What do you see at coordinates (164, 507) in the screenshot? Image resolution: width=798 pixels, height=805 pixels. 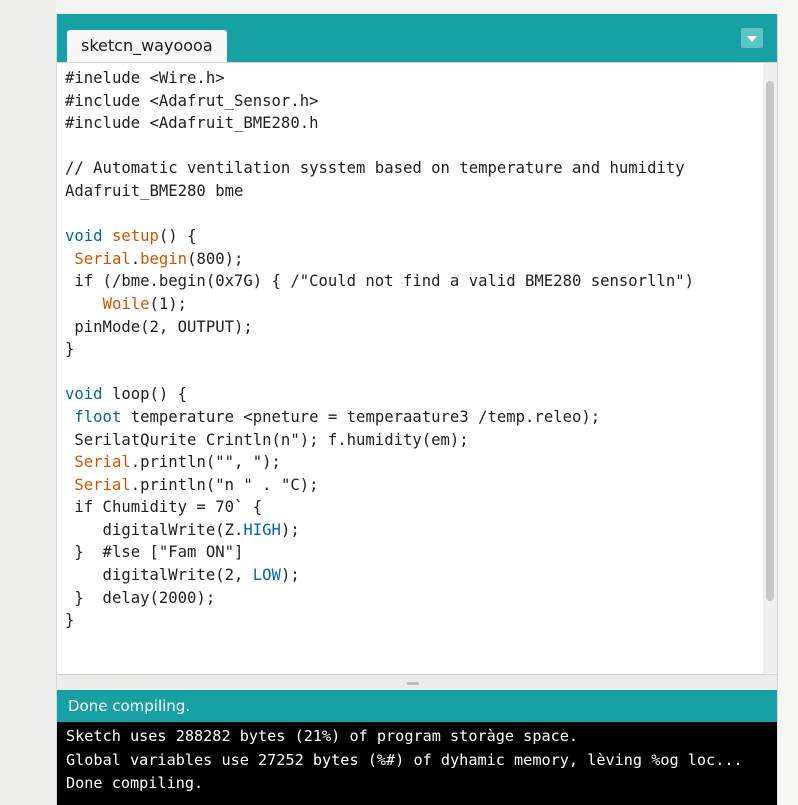 I see `code-token: if Chumidity = 70` {` at bounding box center [164, 507].